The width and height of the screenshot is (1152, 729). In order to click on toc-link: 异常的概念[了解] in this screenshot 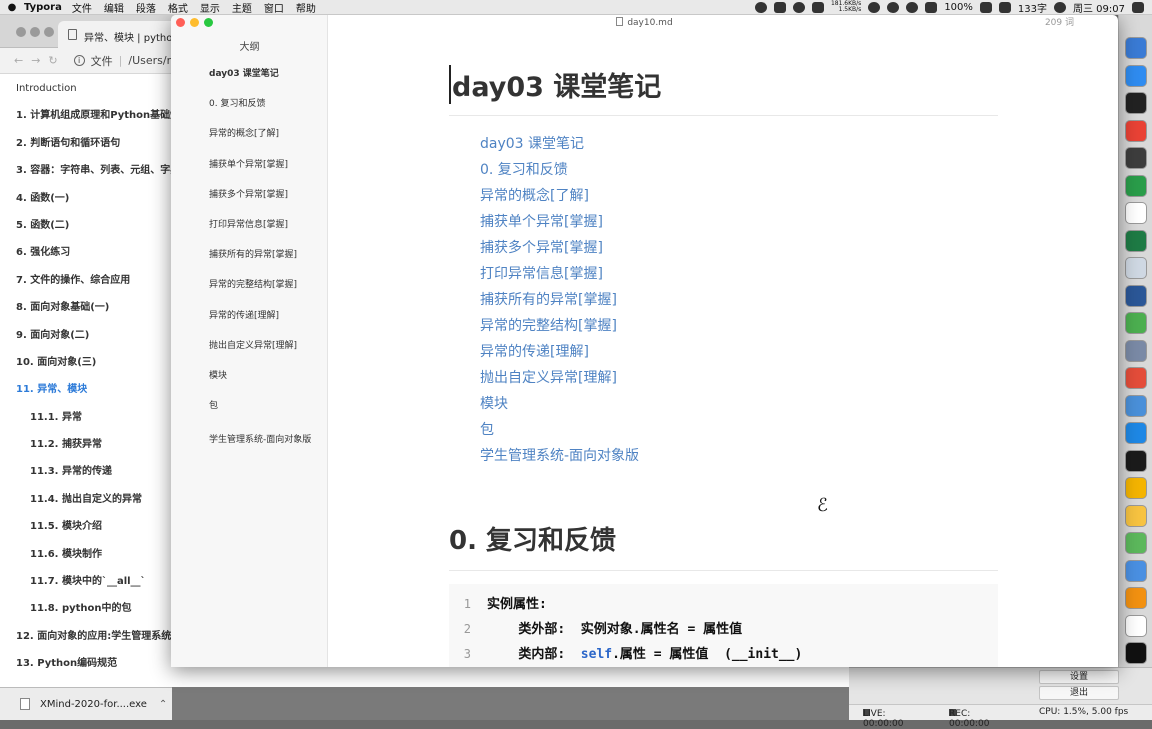, I will do `click(559, 198)`.